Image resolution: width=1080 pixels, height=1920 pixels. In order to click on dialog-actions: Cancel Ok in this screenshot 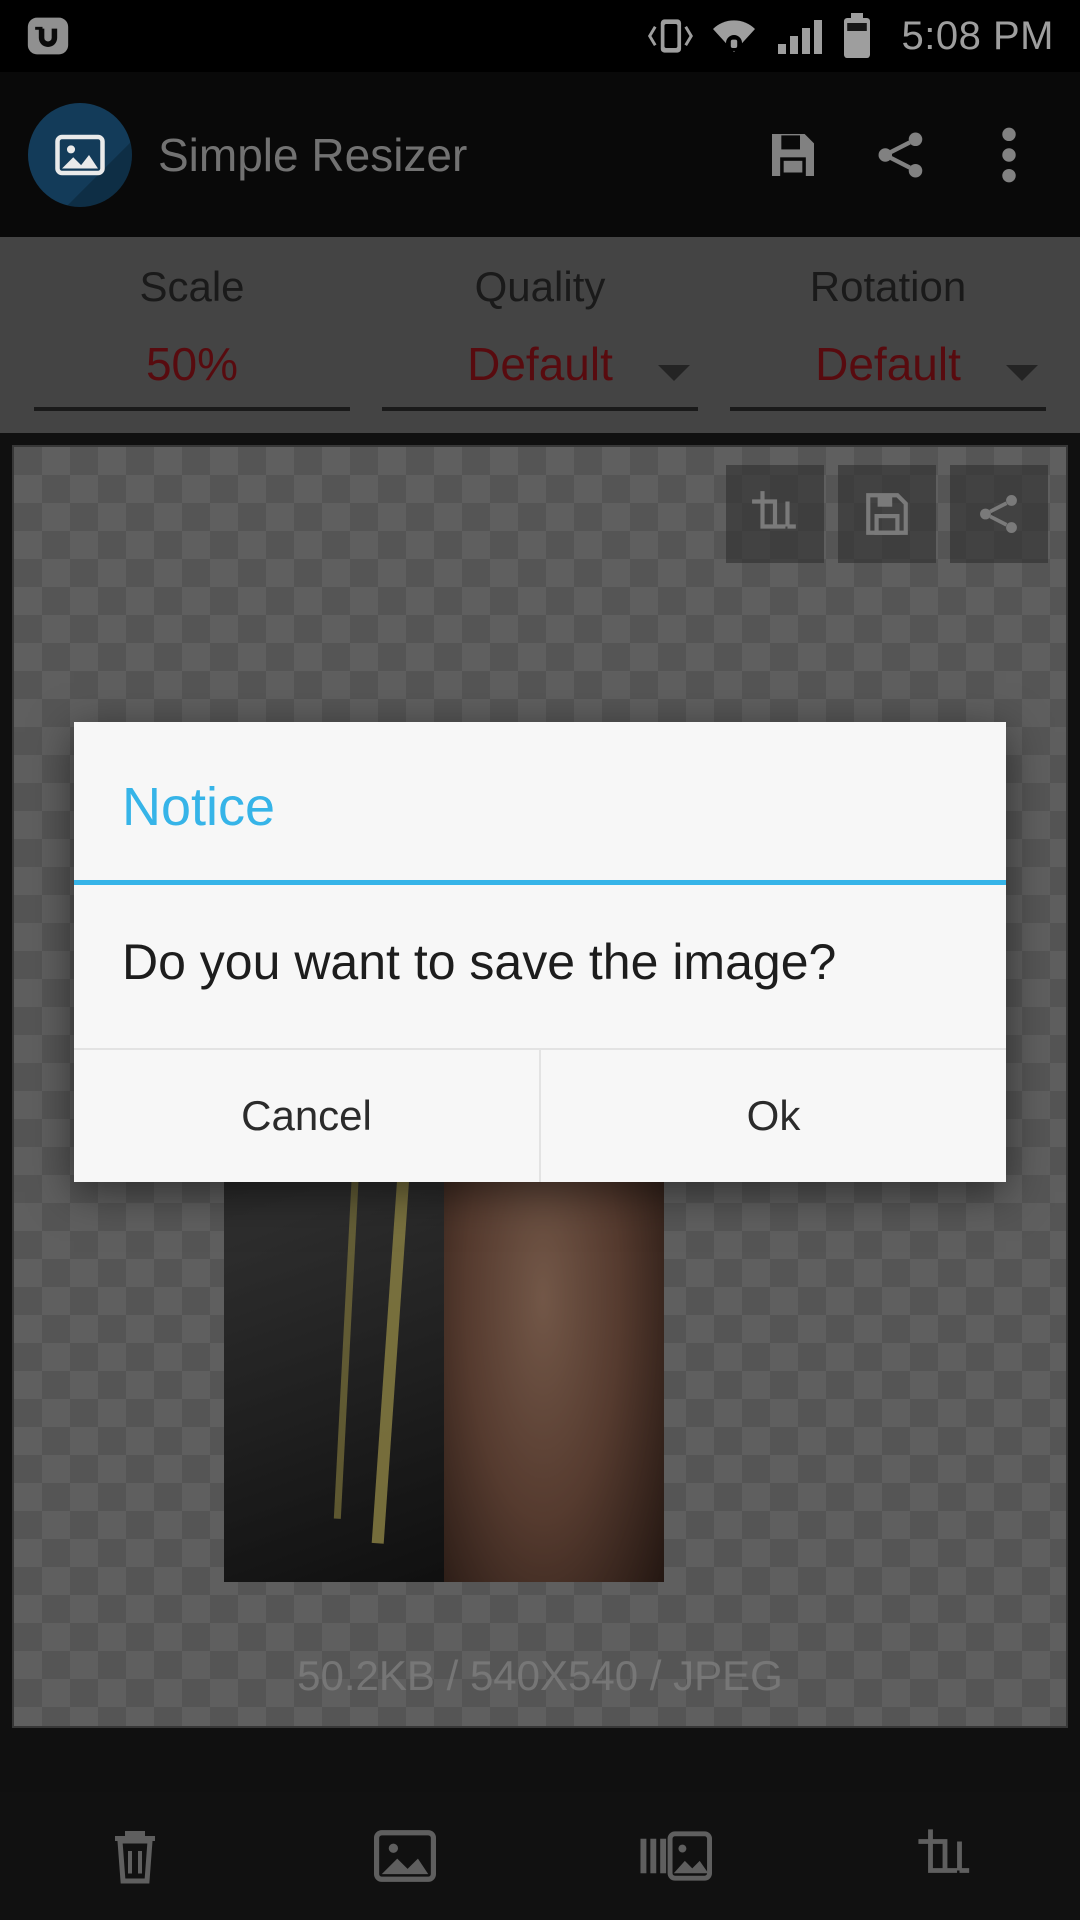, I will do `click(540, 1115)`.